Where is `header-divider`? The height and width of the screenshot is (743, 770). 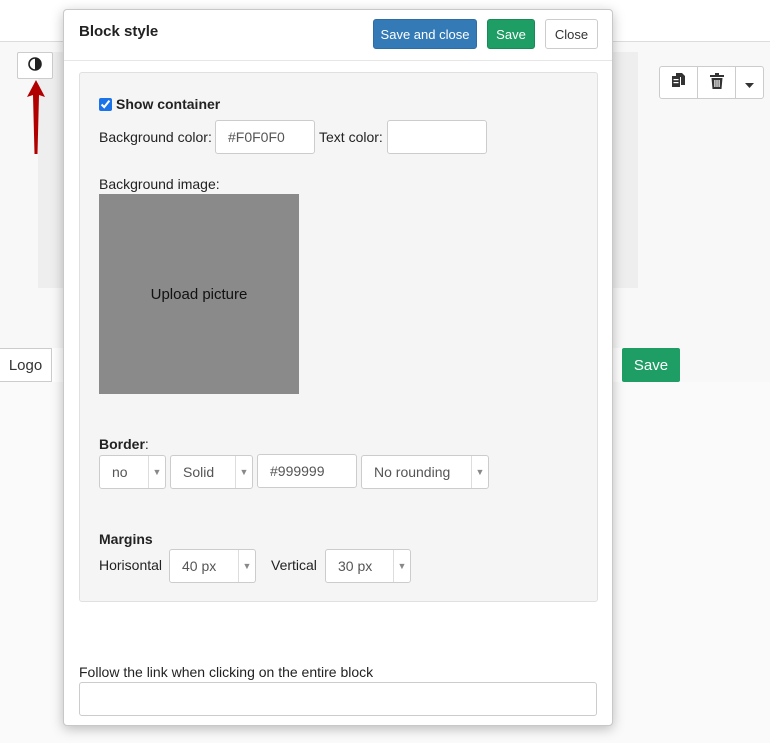 header-divider is located at coordinates (338, 60).